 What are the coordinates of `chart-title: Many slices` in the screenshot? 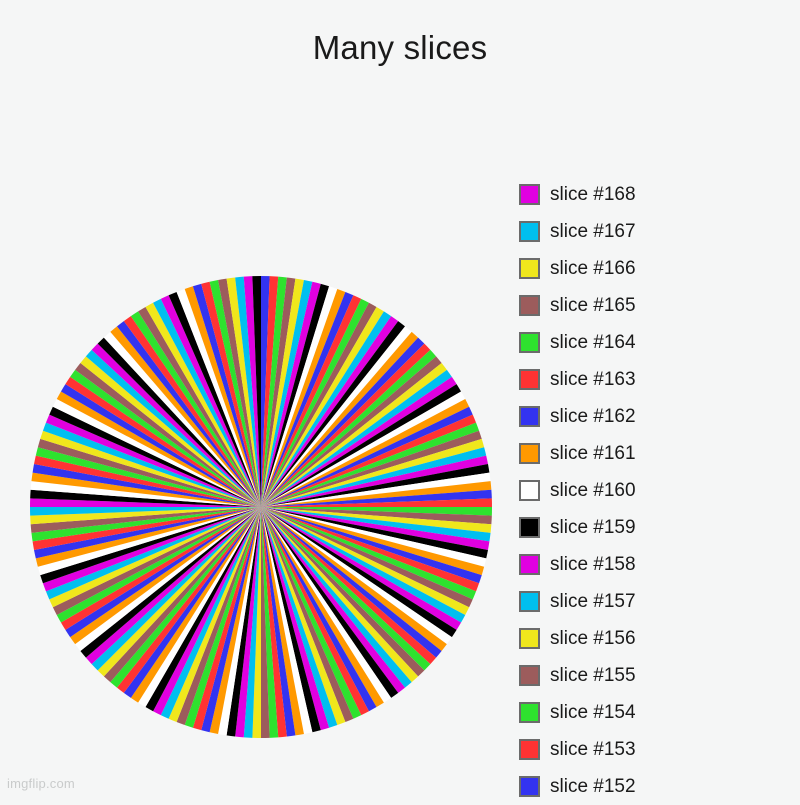 It's located at (400, 47).